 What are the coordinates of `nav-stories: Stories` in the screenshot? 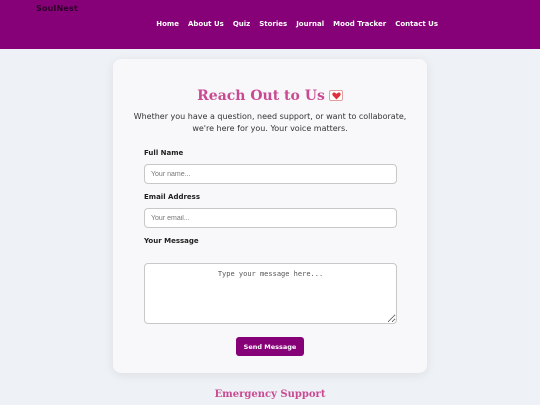 It's located at (273, 24).